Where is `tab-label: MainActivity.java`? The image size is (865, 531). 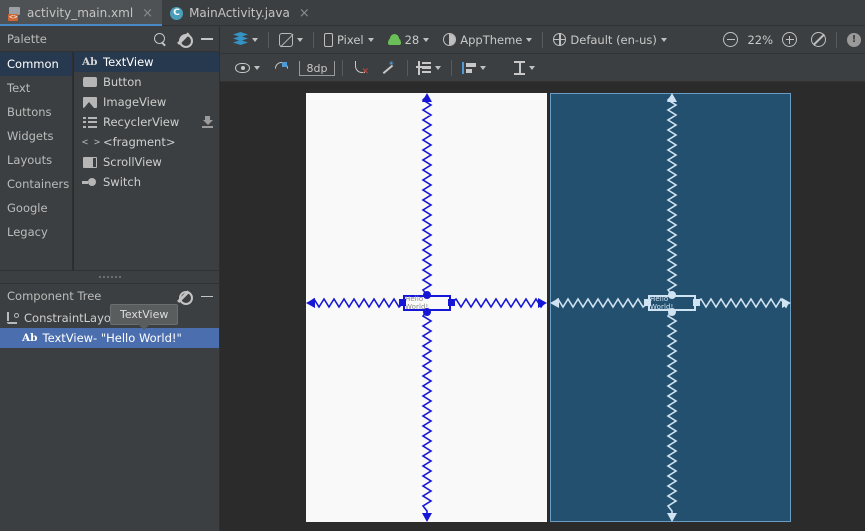
tab-label: MainActivity.java is located at coordinates (239, 13).